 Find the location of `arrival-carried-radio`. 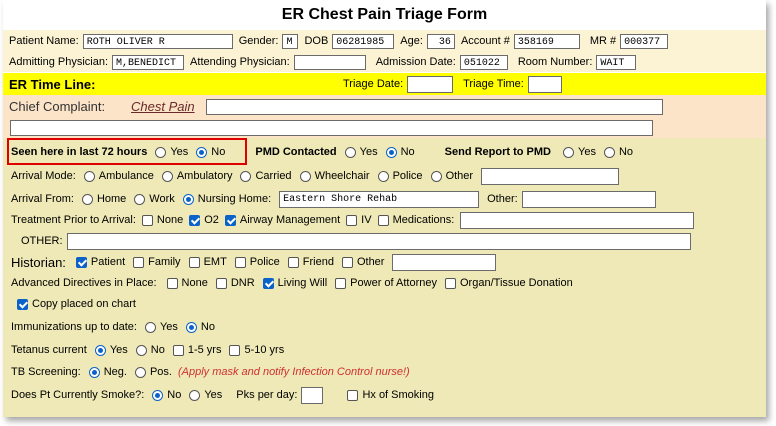

arrival-carried-radio is located at coordinates (246, 176).